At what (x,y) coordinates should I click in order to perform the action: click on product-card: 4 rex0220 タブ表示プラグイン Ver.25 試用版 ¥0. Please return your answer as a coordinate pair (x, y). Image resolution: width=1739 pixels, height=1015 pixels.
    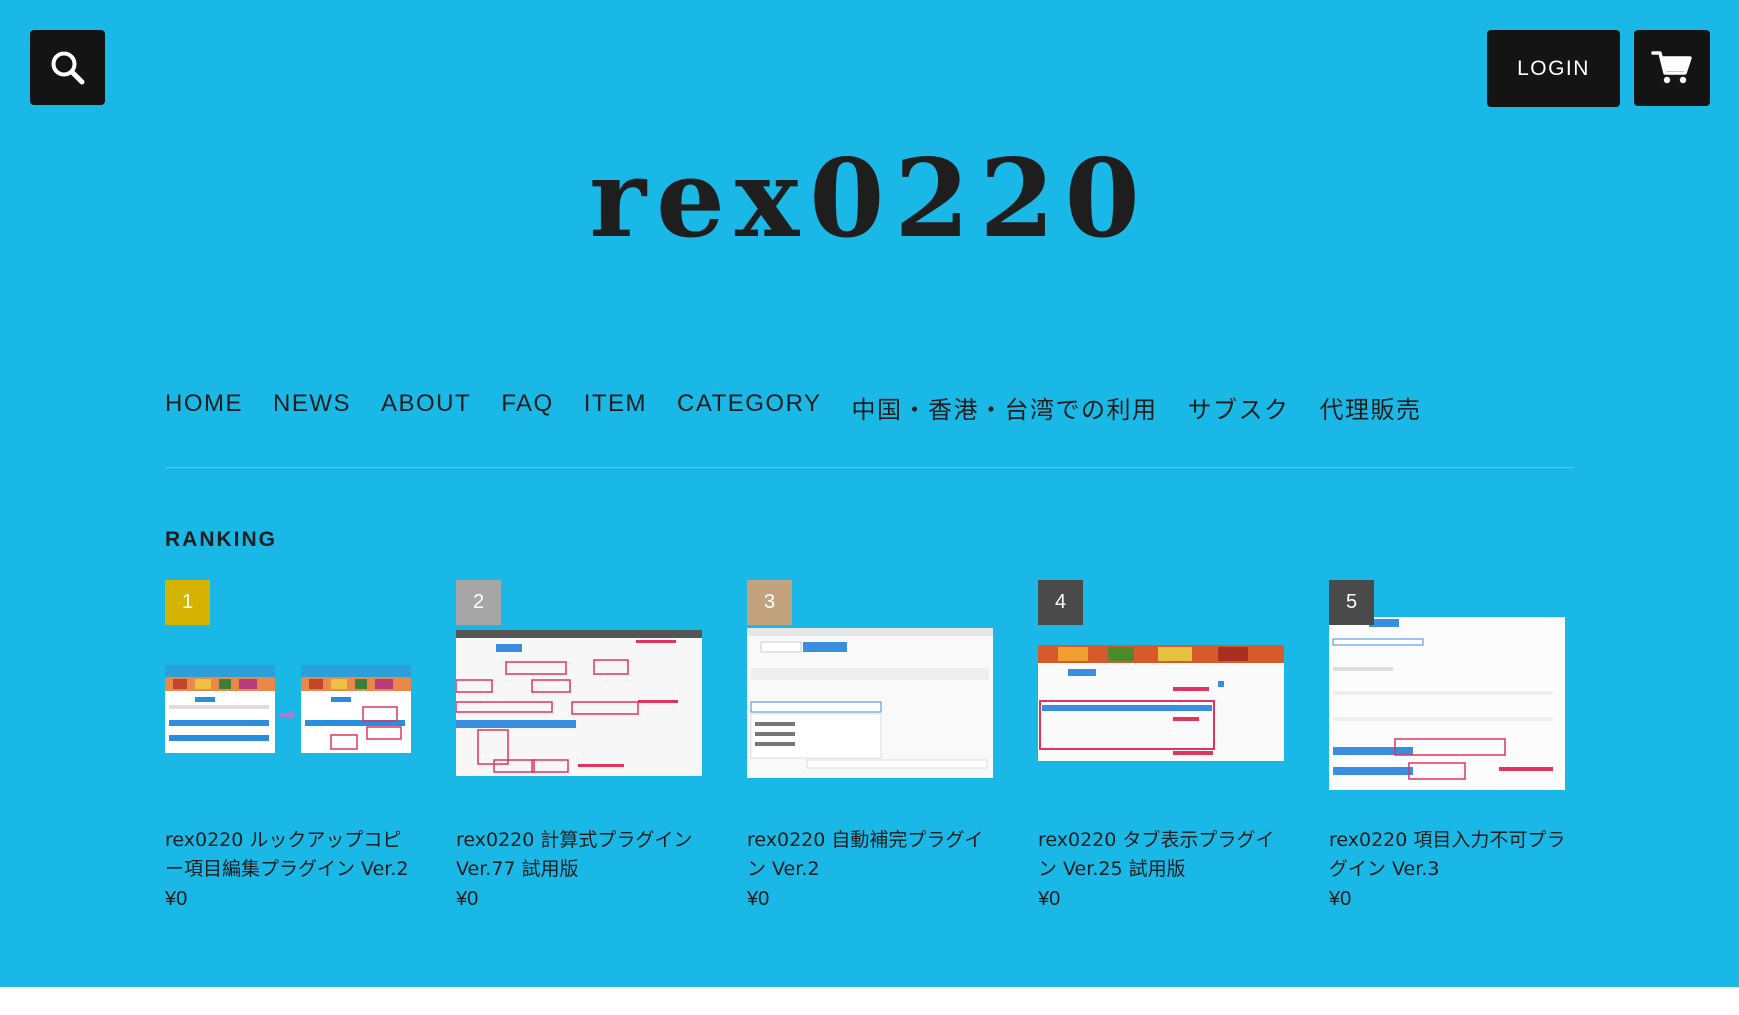
    Looking at the image, I should click on (1161, 745).